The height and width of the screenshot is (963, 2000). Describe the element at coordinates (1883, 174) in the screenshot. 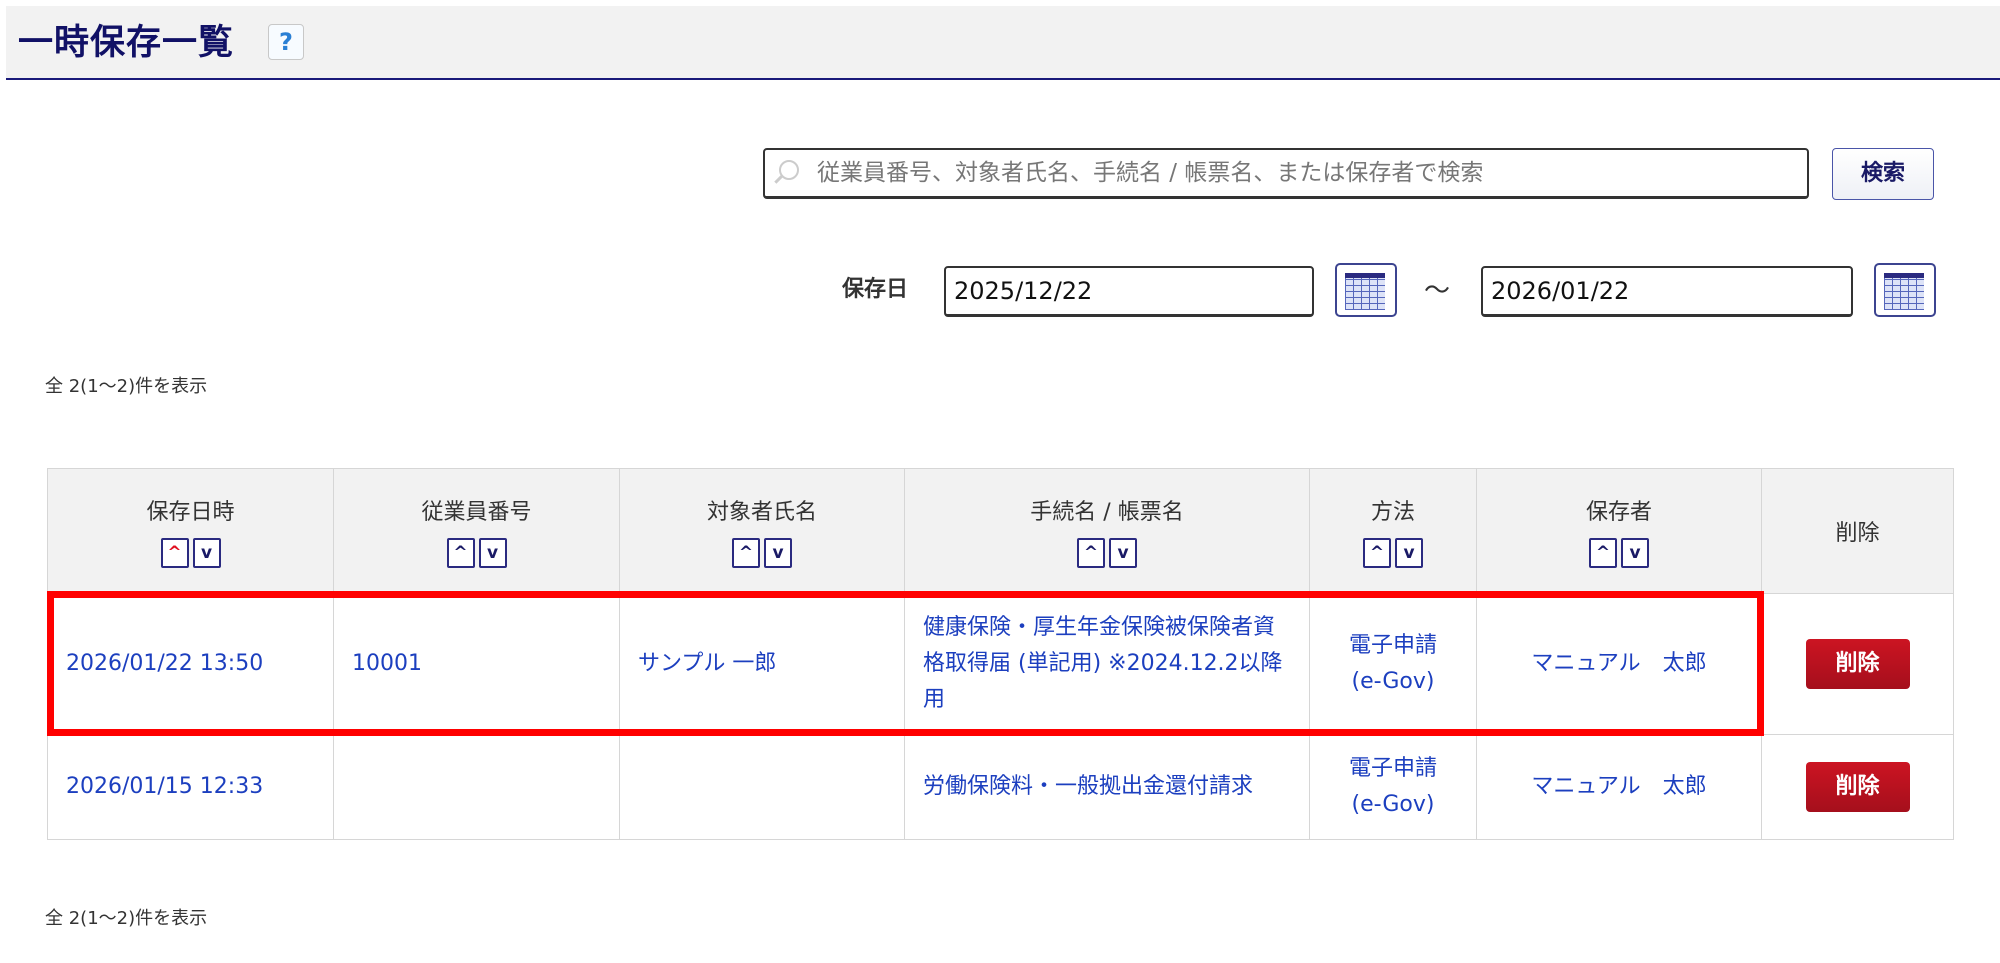

I see `search-button: 検索` at that location.